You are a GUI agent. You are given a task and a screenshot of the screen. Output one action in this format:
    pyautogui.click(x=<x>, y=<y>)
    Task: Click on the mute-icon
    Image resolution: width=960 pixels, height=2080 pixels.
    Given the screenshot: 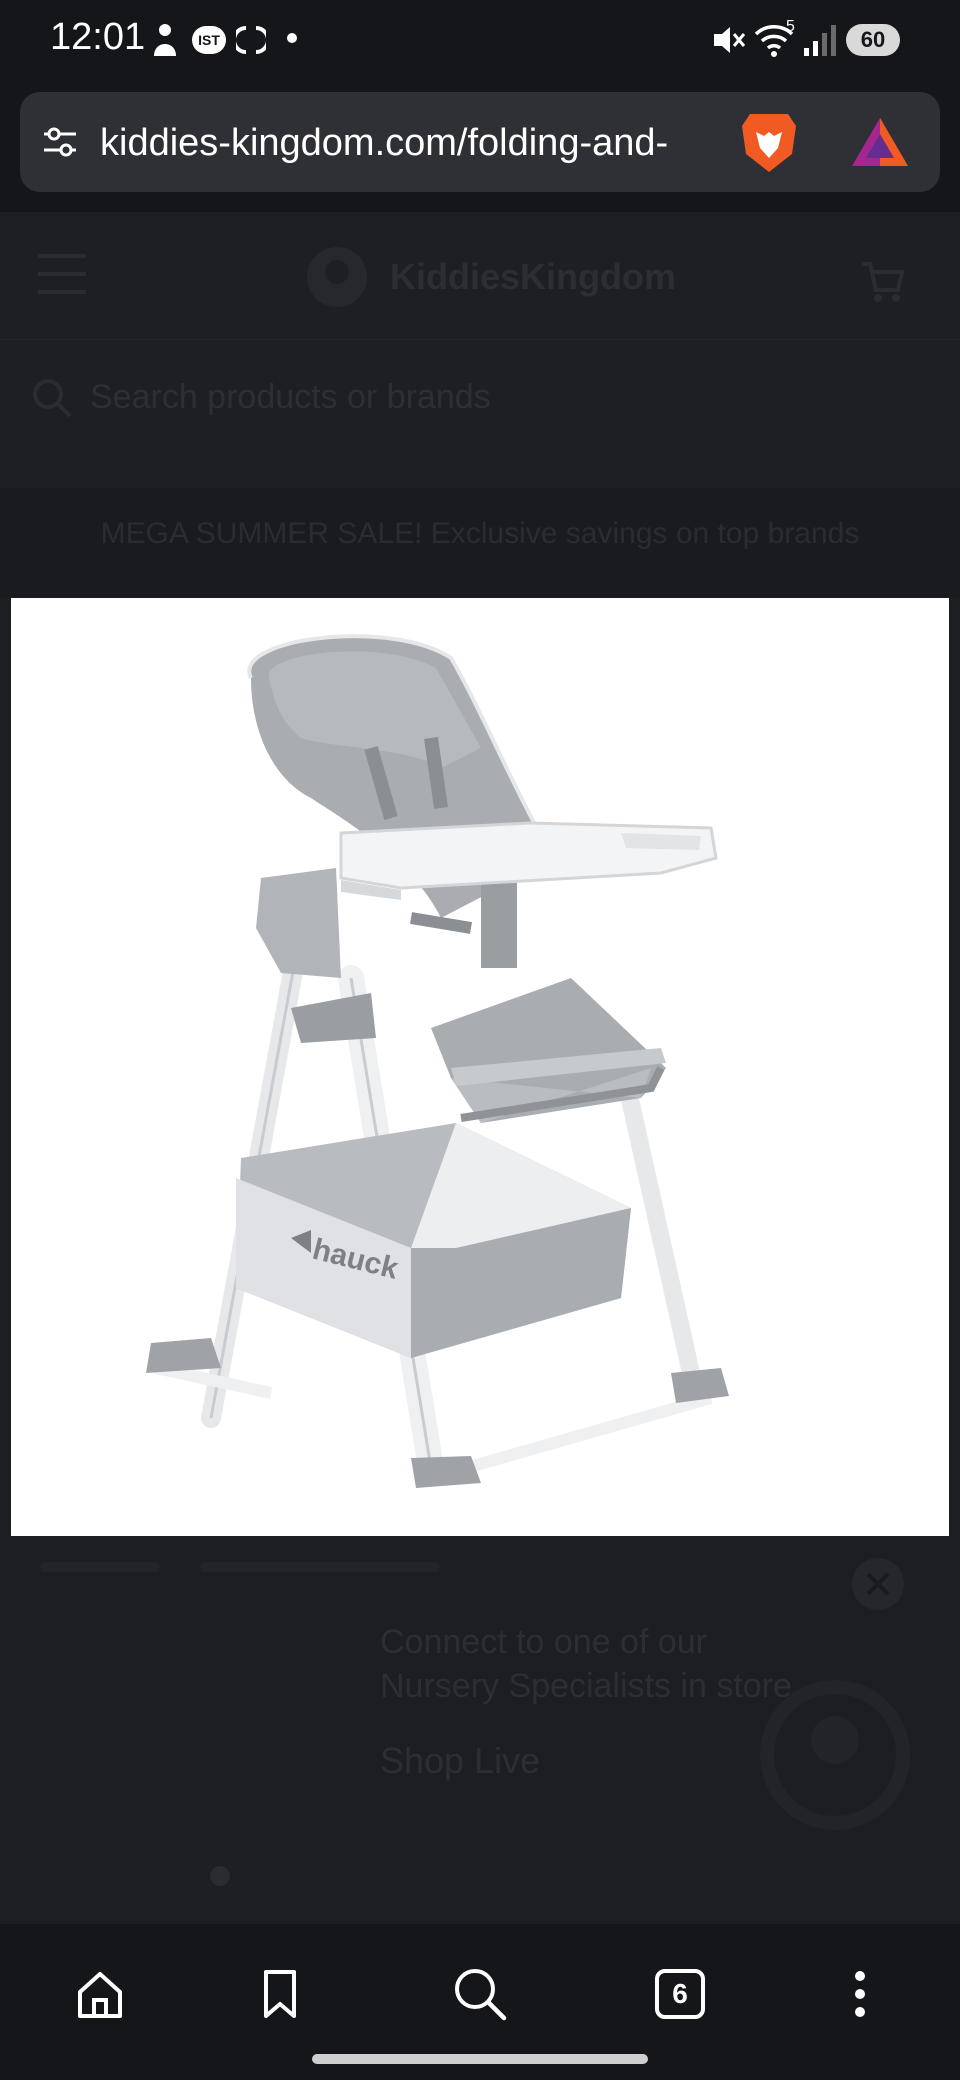 What is the action you would take?
    pyautogui.click(x=730, y=40)
    